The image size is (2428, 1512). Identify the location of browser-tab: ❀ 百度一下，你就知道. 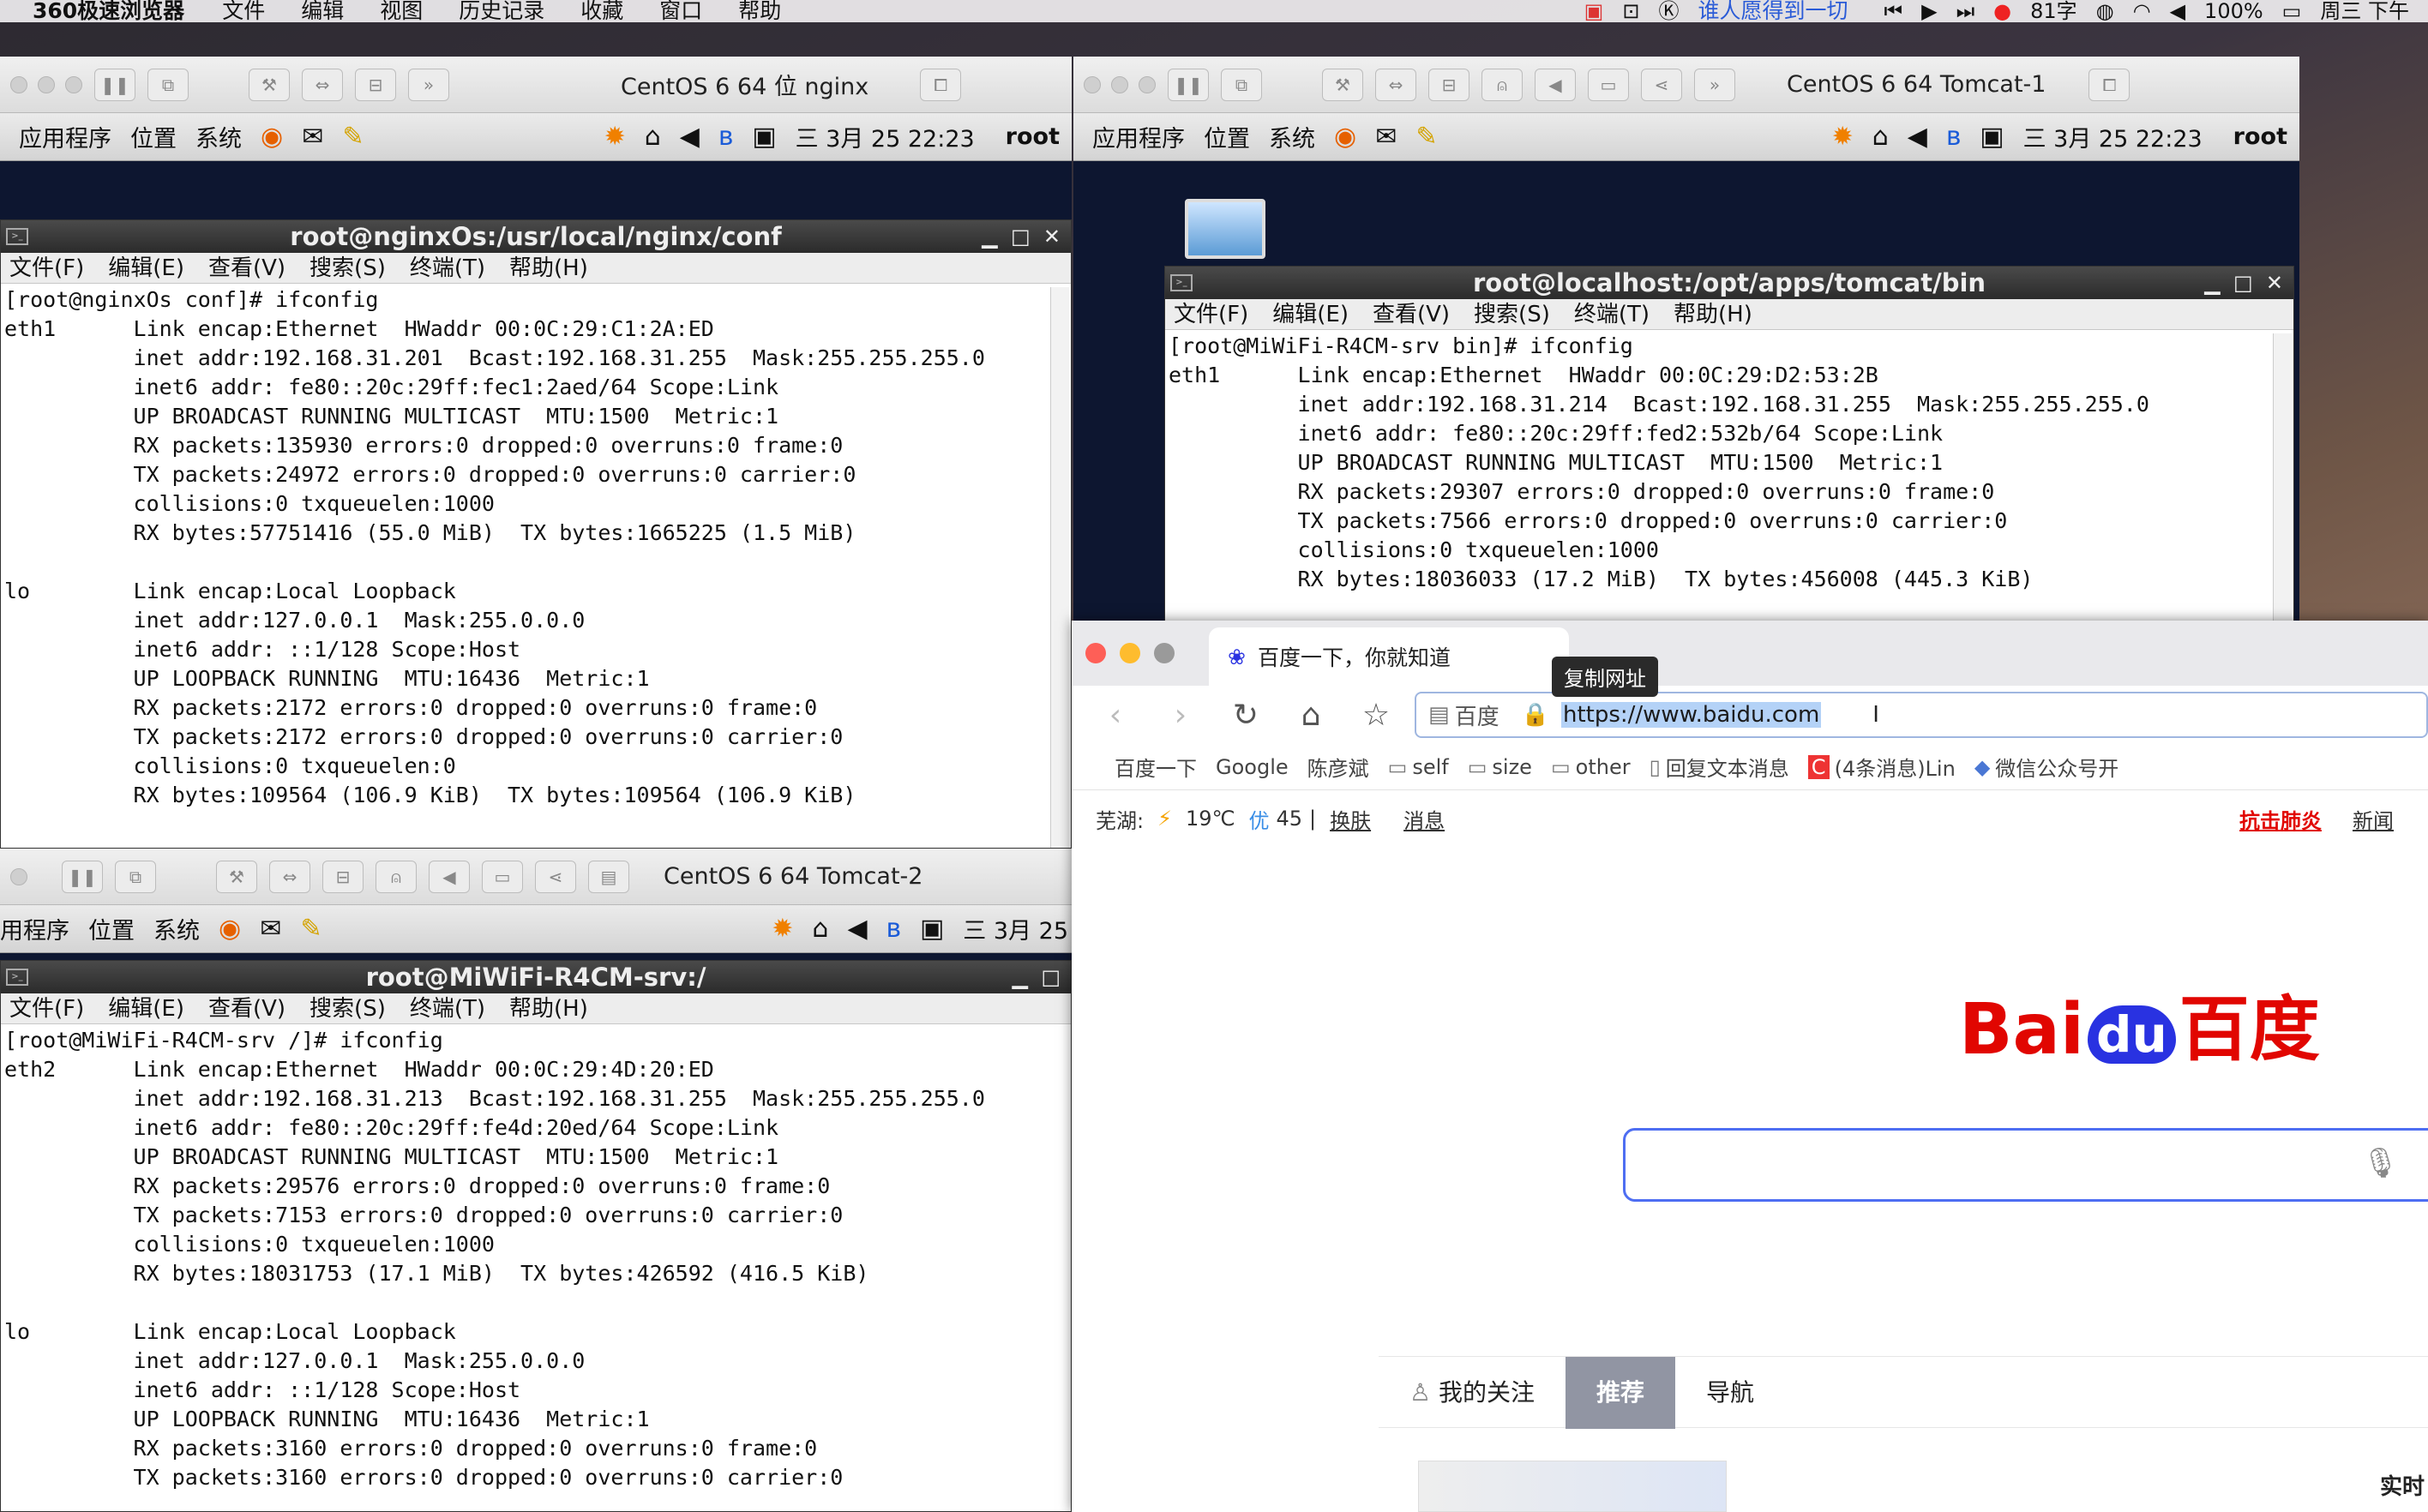
(1389, 656).